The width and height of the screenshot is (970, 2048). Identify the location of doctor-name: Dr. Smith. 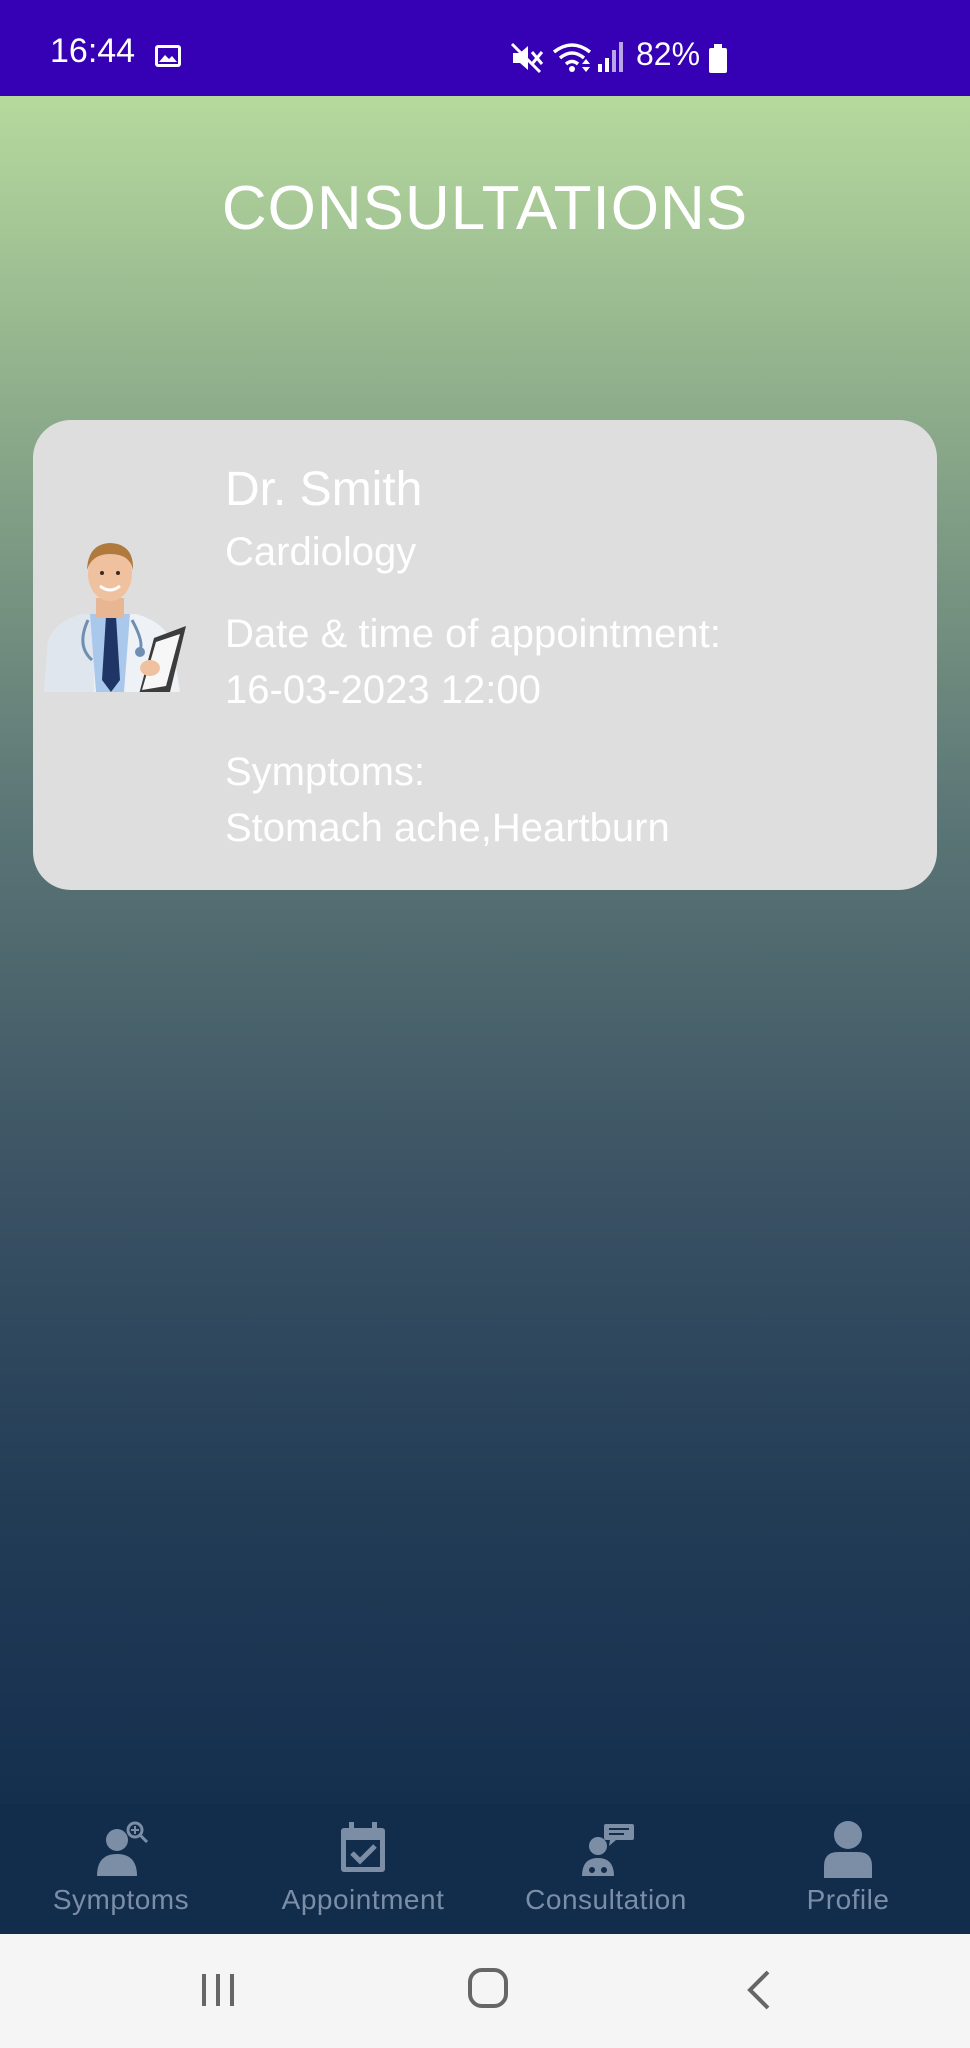
(324, 489).